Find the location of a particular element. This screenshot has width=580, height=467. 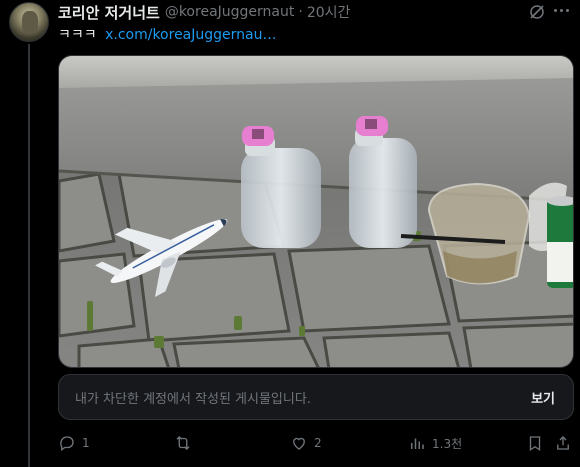

blocked-notice: 내가 차단한 계정에서 작성된 게시물입니다. 보기 is located at coordinates (316, 397).